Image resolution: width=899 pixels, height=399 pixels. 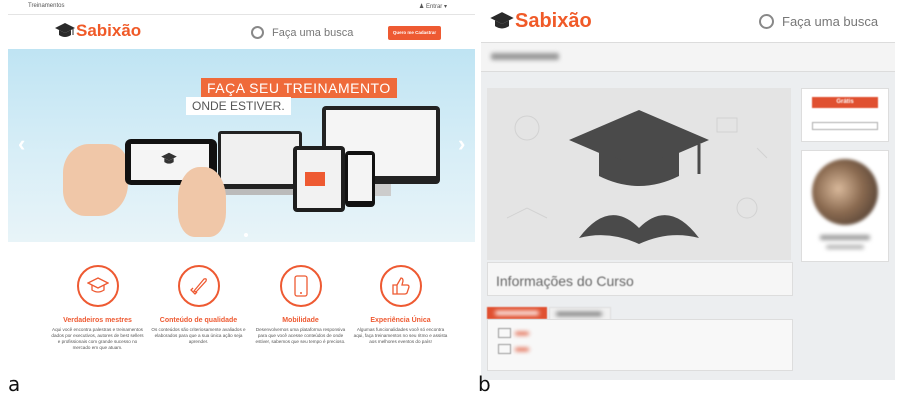 What do you see at coordinates (198, 286) in the screenshot?
I see `rocket-icon` at bounding box center [198, 286].